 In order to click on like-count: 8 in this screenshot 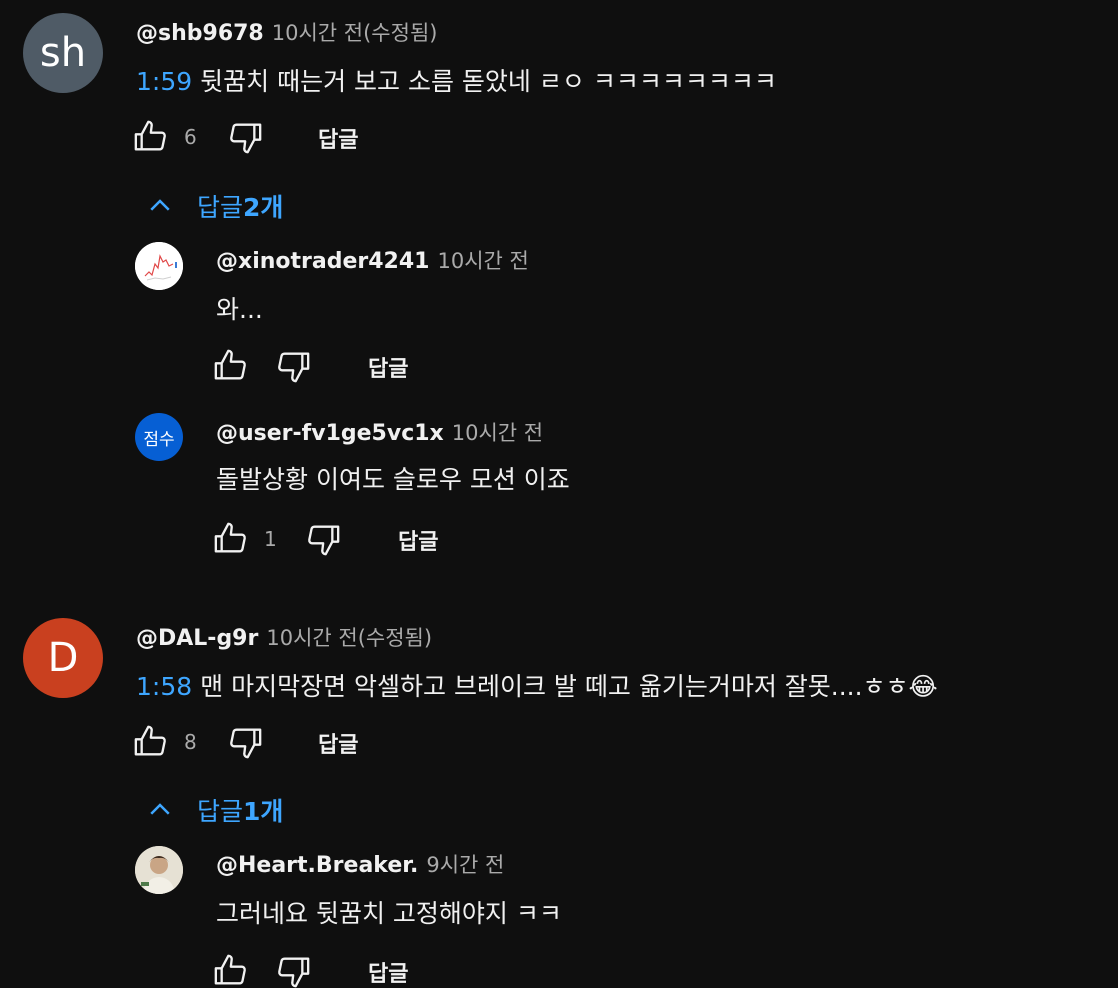, I will do `click(190, 742)`.